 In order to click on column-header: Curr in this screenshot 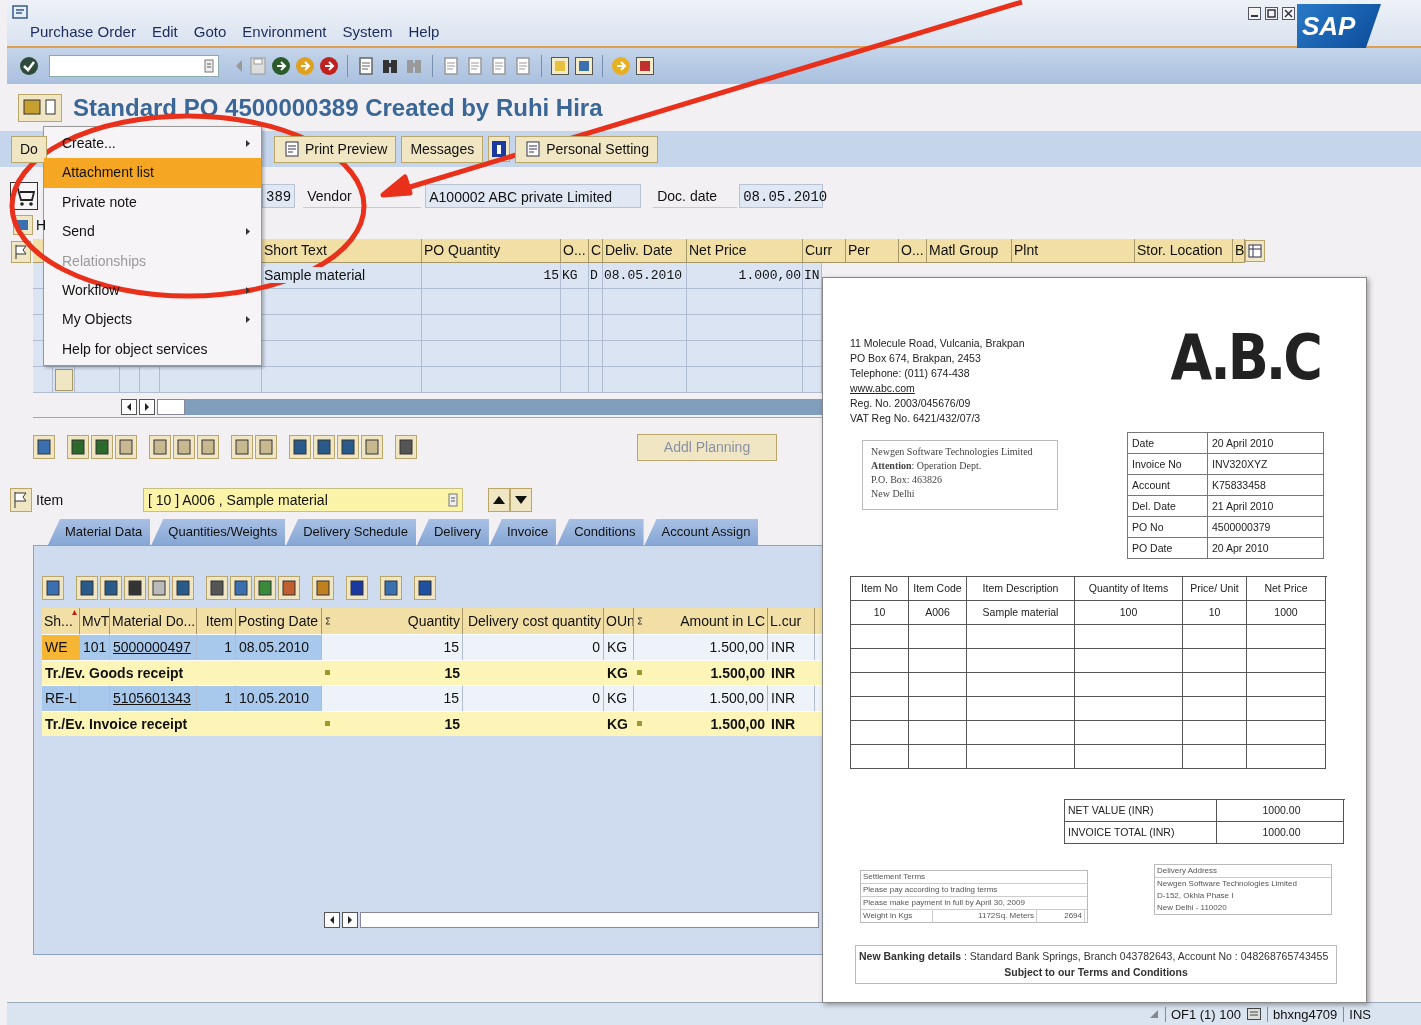, I will do `click(824, 251)`.